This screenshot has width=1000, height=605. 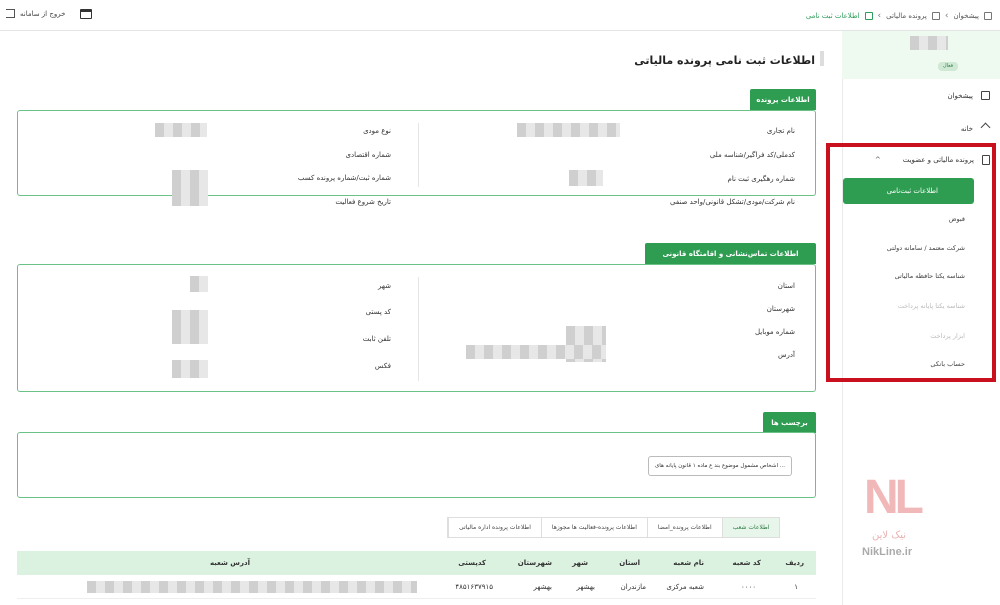 I want to click on cell-county: بهشهر, so click(x=542, y=587).